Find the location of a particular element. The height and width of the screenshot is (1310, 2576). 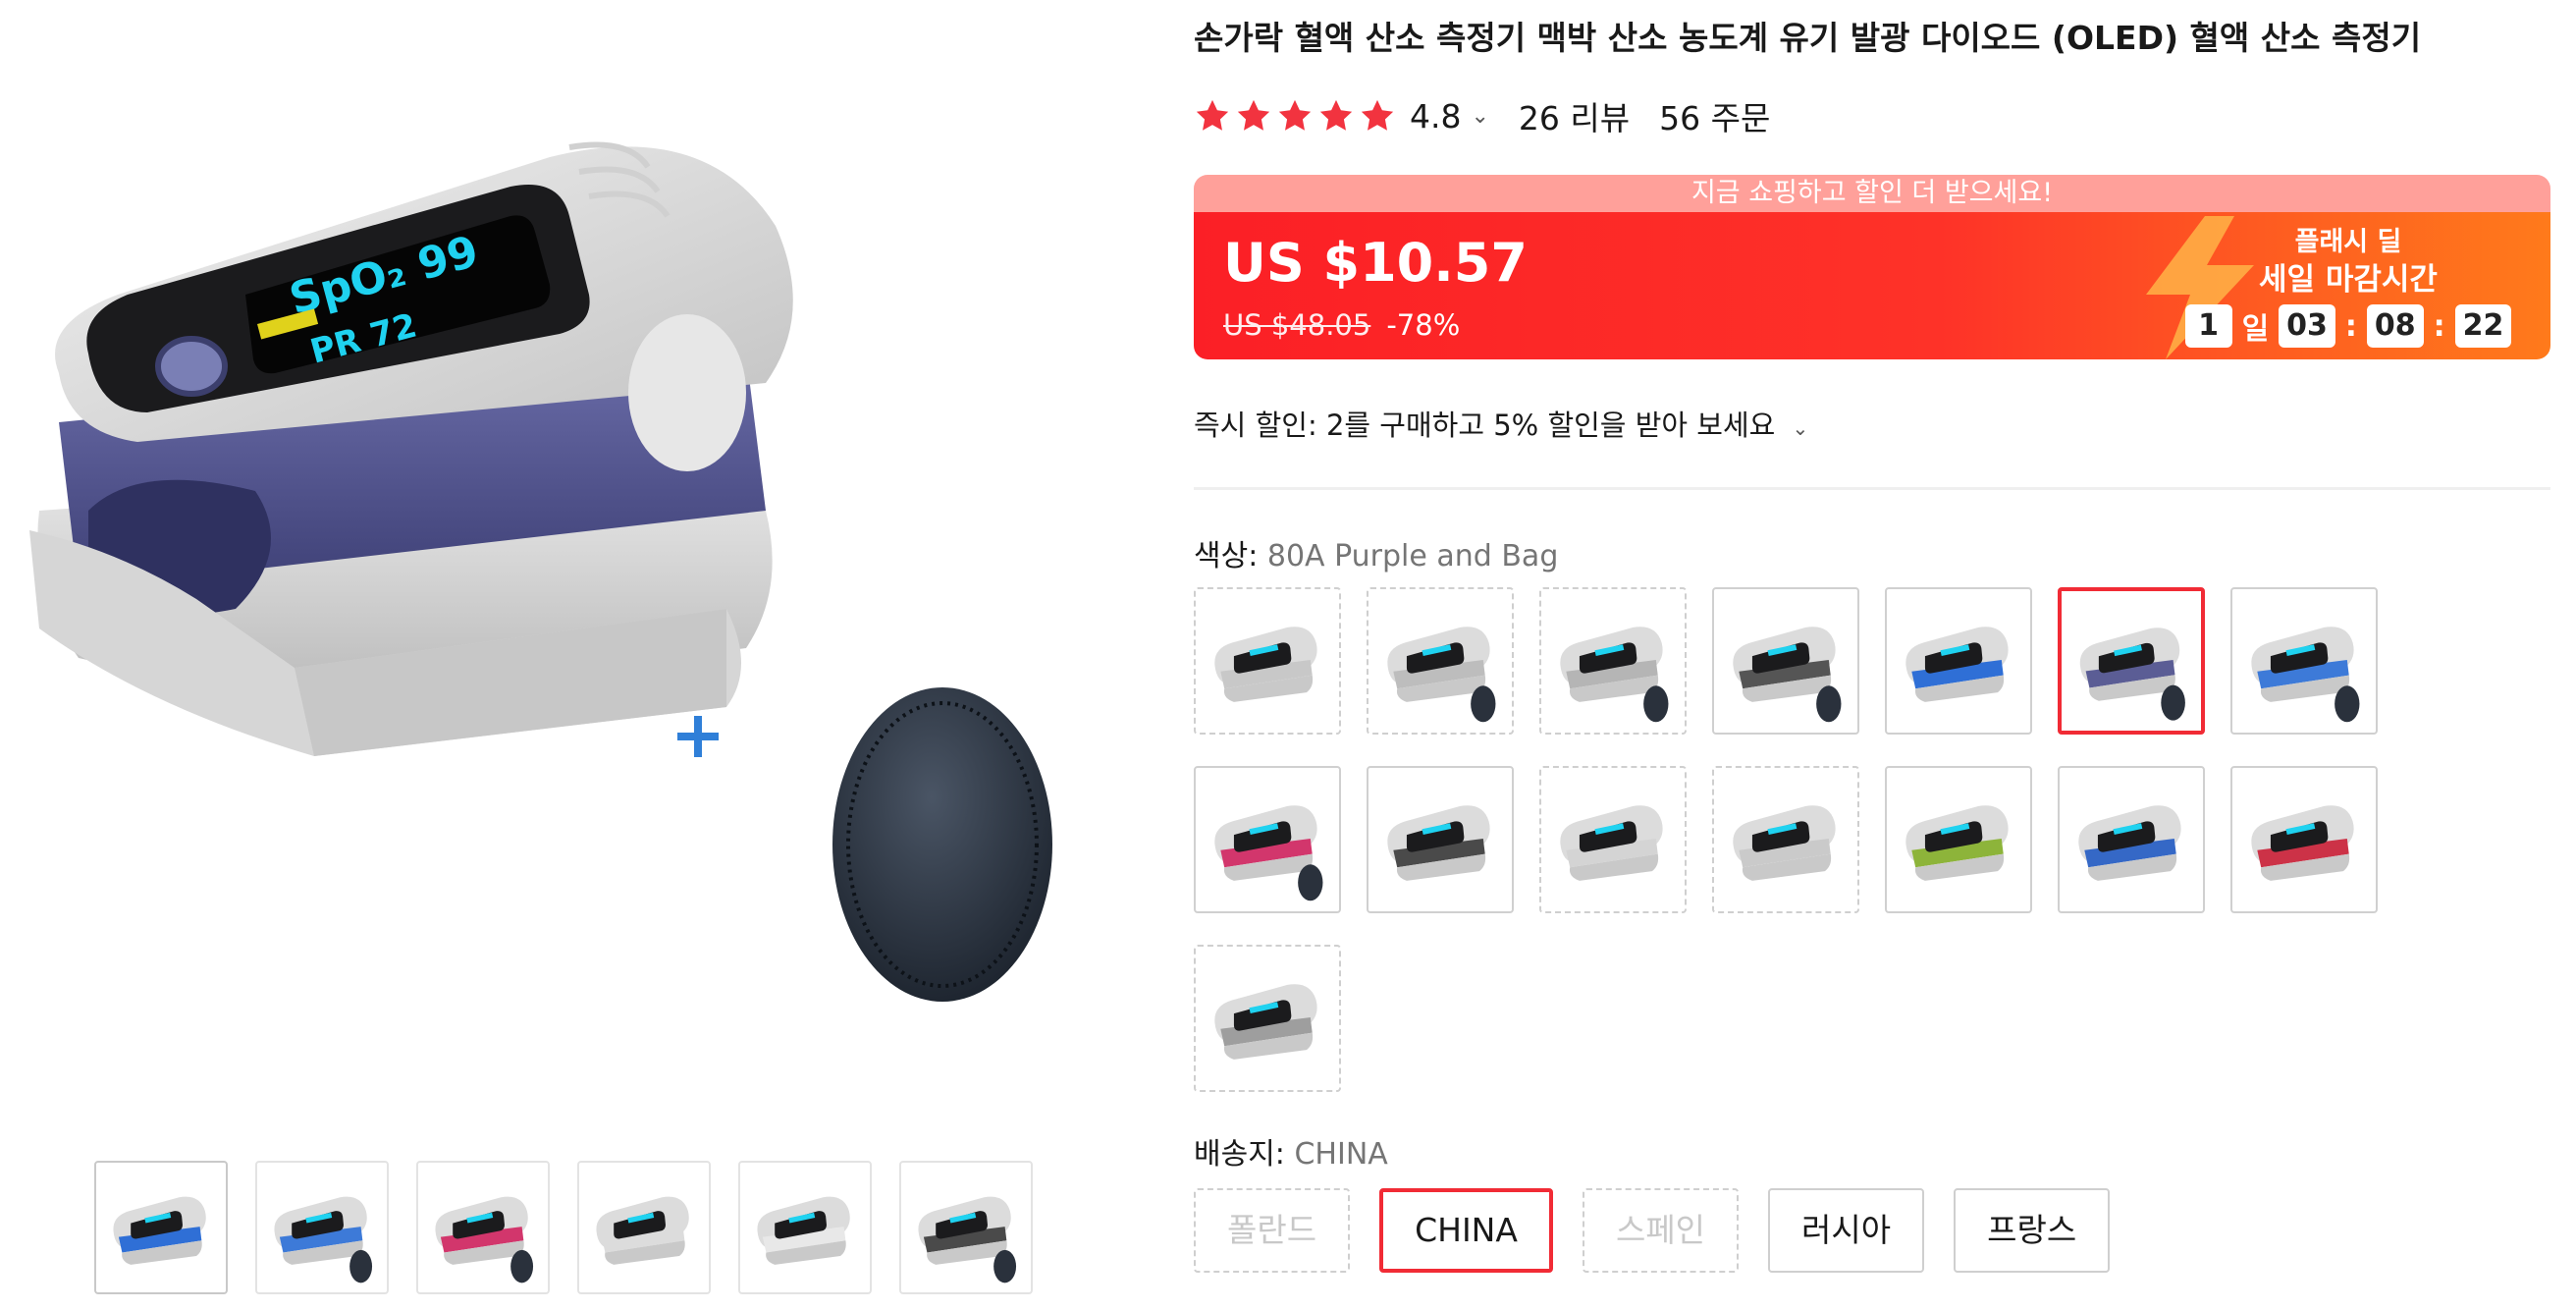

countdown-seconds: 22 is located at coordinates (2483, 326).